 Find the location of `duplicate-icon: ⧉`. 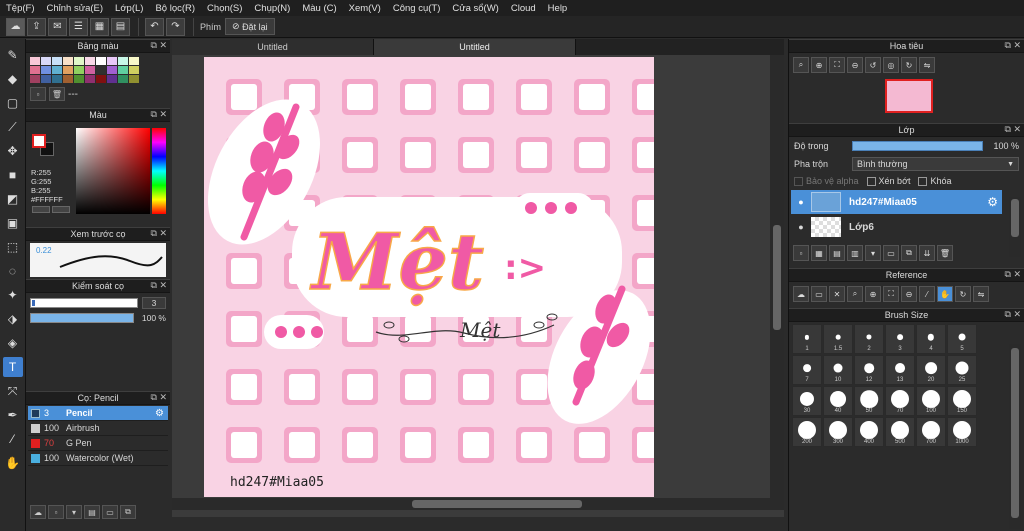

duplicate-icon: ⧉ is located at coordinates (128, 512).